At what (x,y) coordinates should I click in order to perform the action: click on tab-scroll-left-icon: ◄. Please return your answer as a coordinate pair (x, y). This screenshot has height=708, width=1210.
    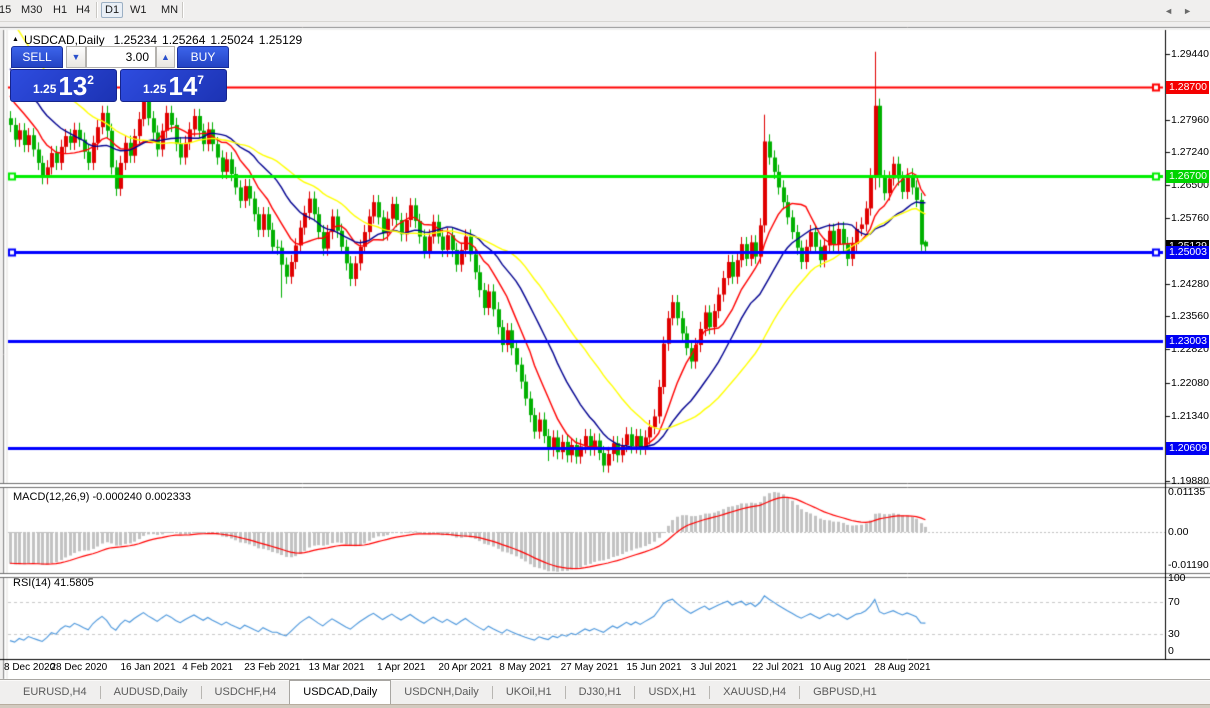
    Looking at the image, I should click on (1173, 11).